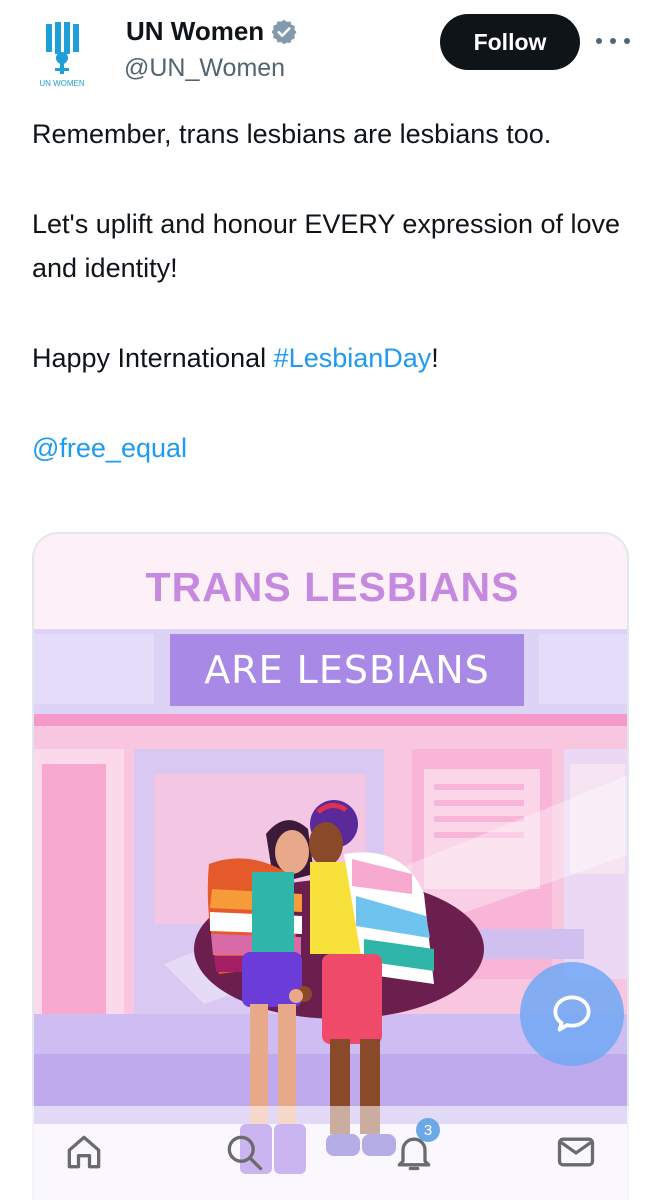 The width and height of the screenshot is (659, 1200). I want to click on media-headline-box: ARE LESBIANS, so click(347, 670).